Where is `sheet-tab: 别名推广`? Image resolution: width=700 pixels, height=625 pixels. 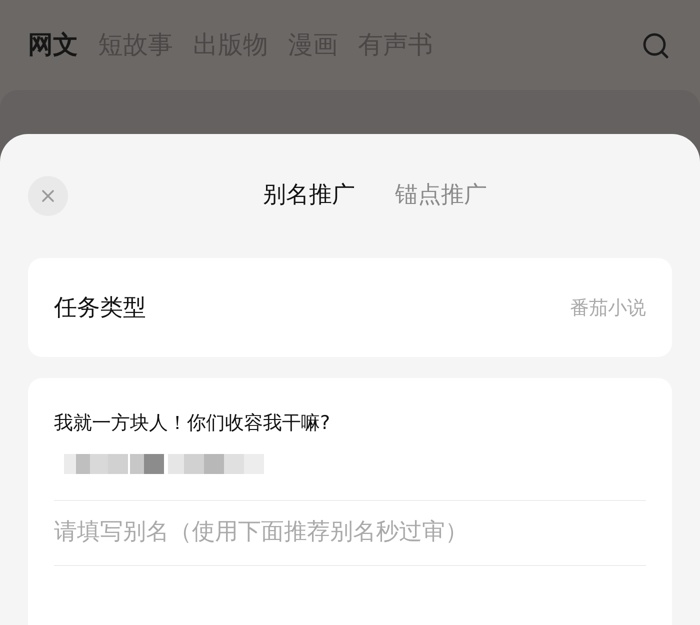
sheet-tab: 别名推广 is located at coordinates (309, 194).